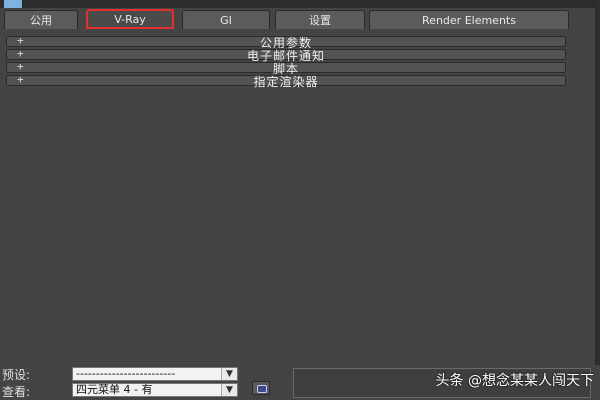  I want to click on lock-icon, so click(262, 389).